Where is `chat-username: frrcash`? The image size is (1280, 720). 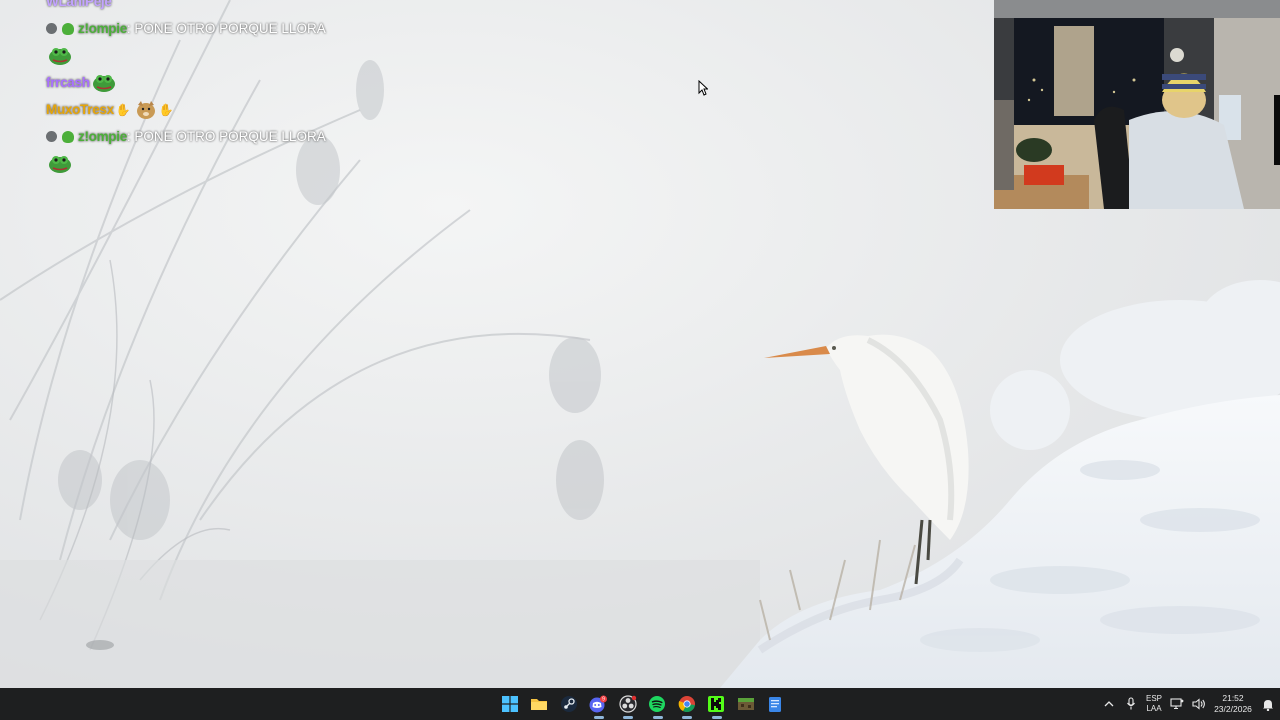
chat-username: frrcash is located at coordinates (68, 82).